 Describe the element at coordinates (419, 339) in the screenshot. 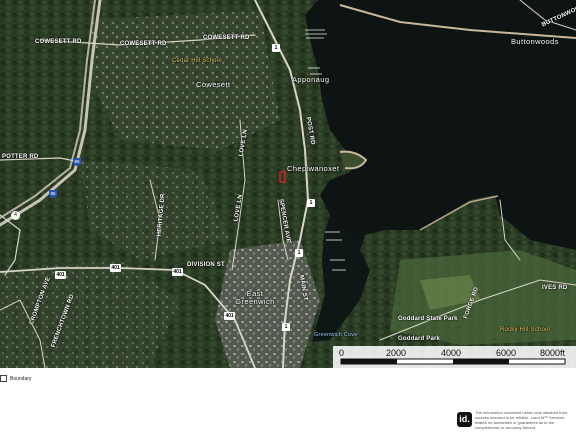

I see `place-label-goddard-park: Goddard Park` at that location.